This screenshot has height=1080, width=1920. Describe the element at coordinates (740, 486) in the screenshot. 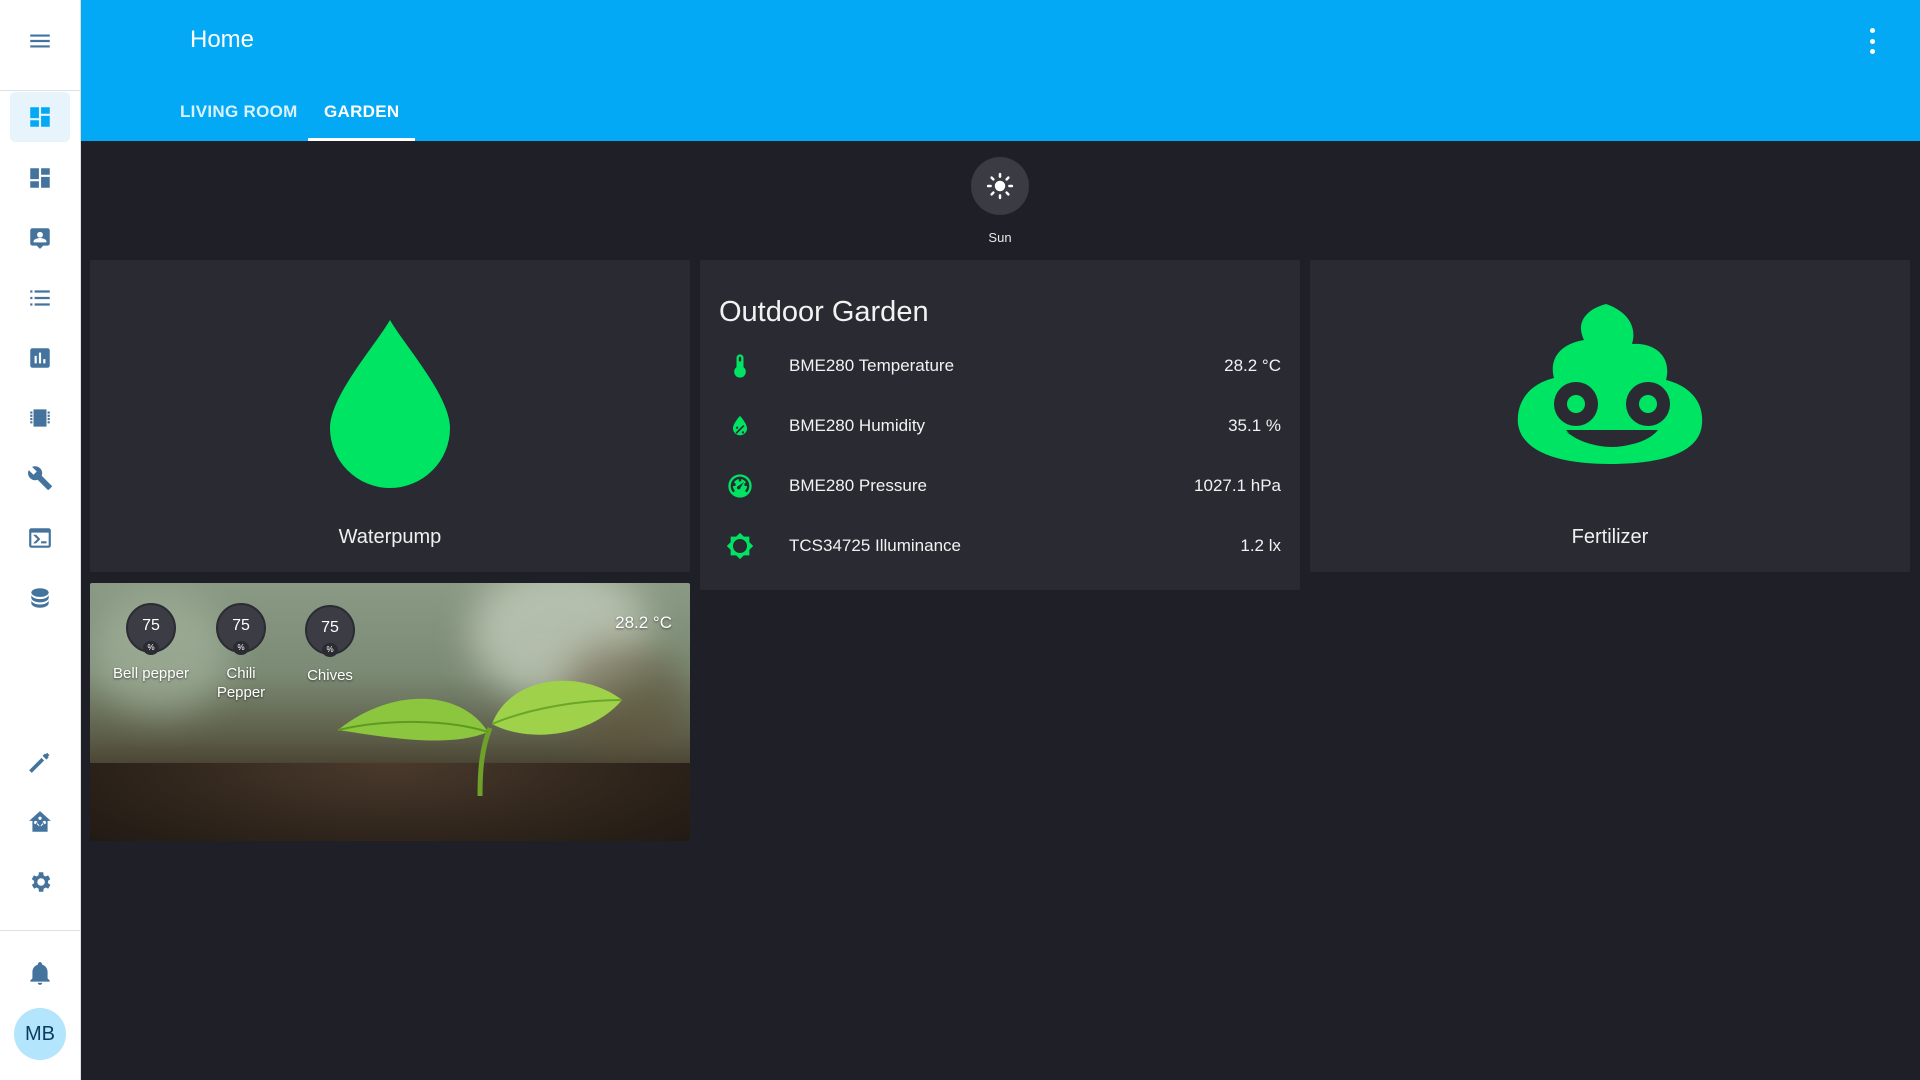

I see `gauge-icon` at that location.